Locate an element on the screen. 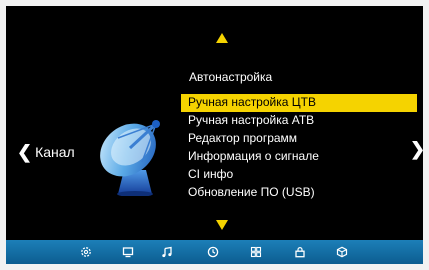  clock-icon is located at coordinates (213, 252).